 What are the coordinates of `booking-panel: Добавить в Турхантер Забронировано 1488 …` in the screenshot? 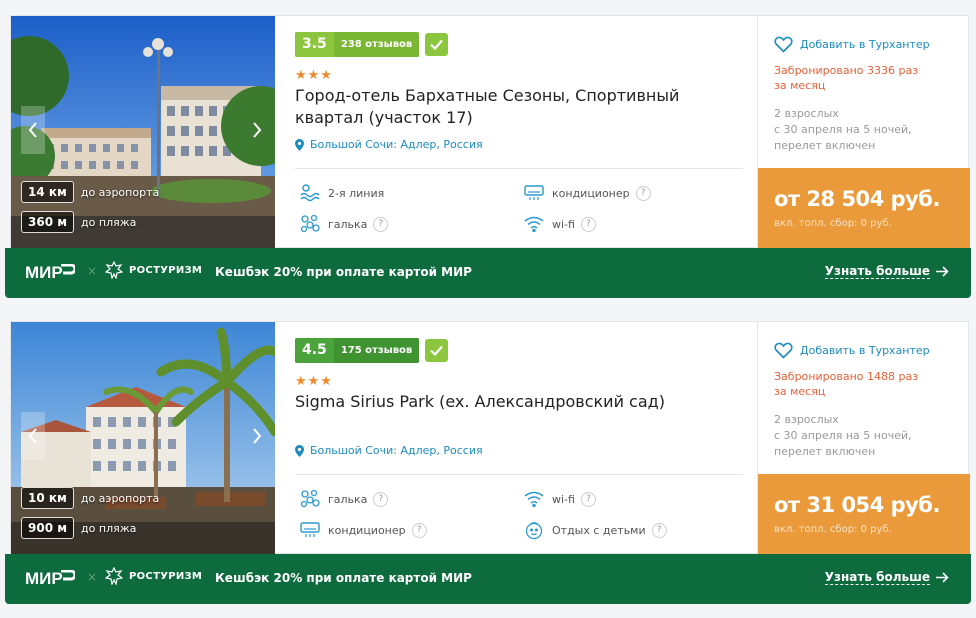 It's located at (863, 438).